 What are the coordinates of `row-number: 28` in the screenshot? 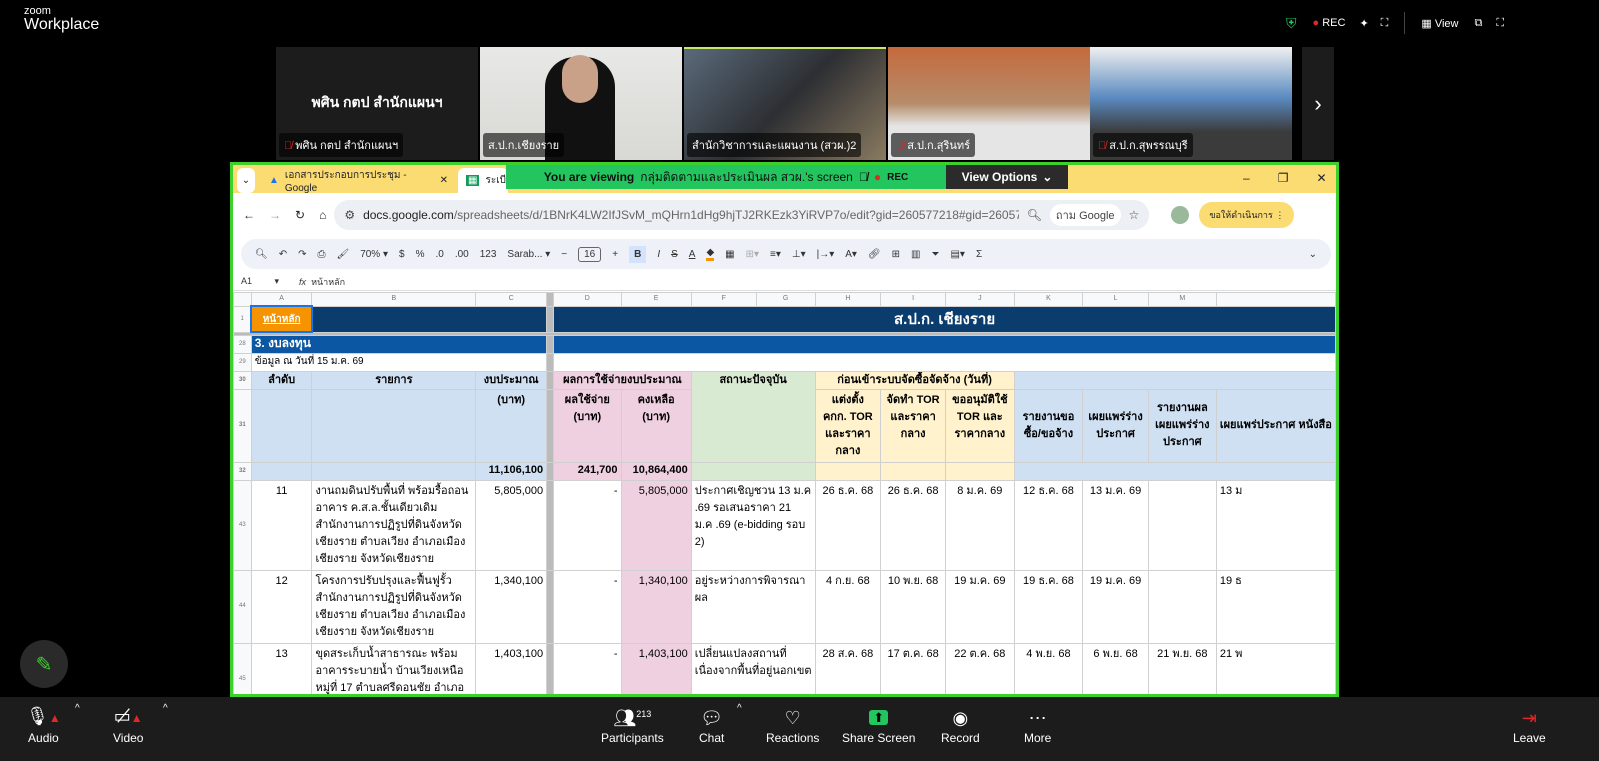 It's located at (242, 344).